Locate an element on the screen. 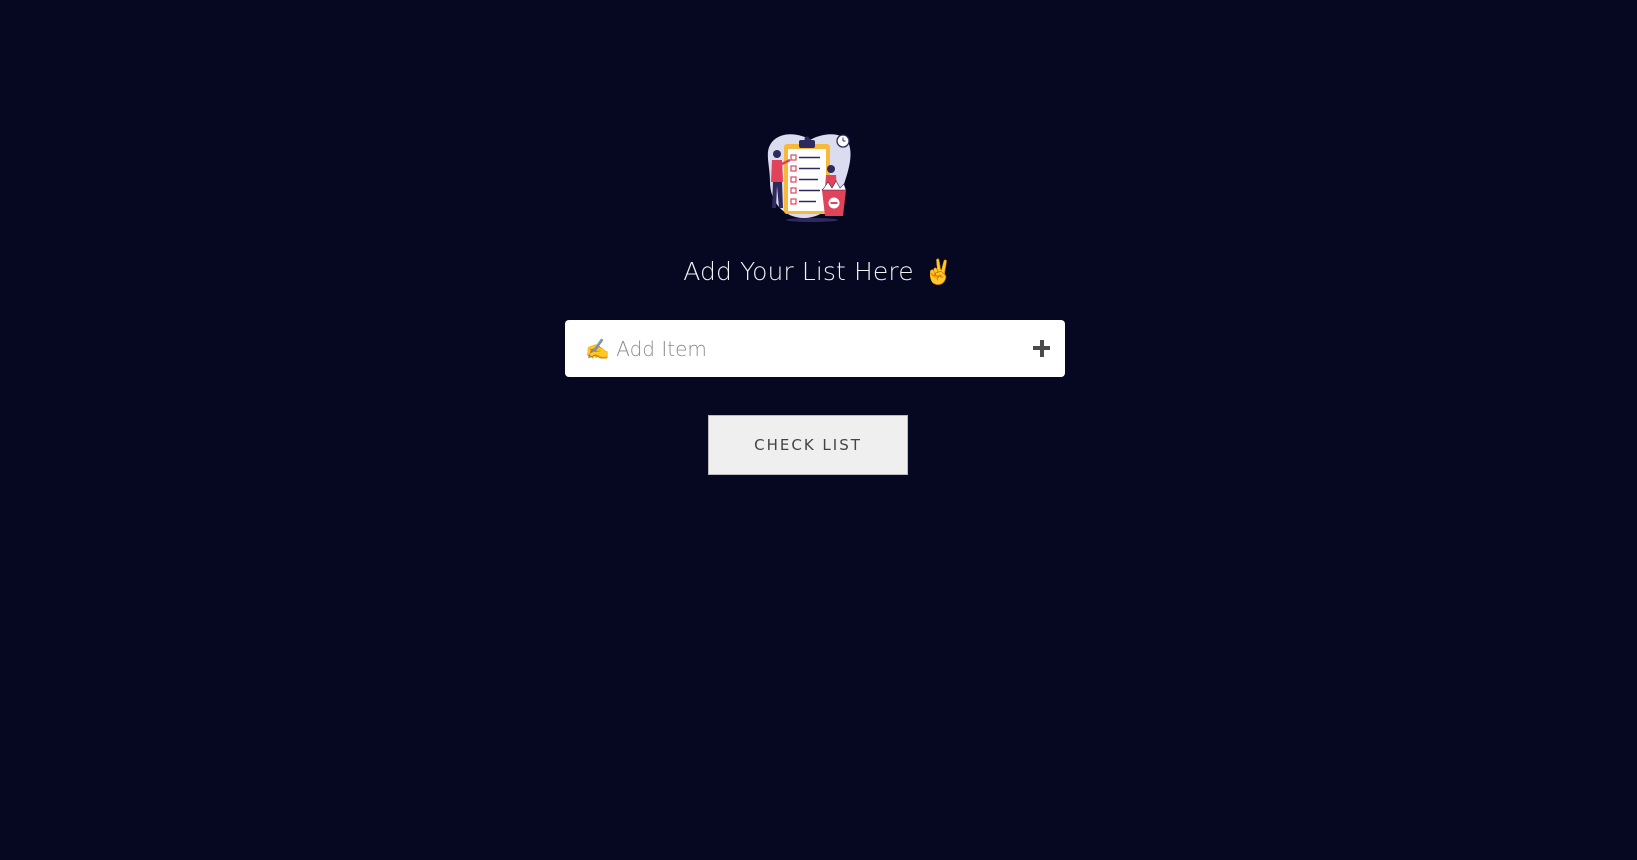 This screenshot has height=860, width=1637. add-item-input is located at coordinates (795, 348).